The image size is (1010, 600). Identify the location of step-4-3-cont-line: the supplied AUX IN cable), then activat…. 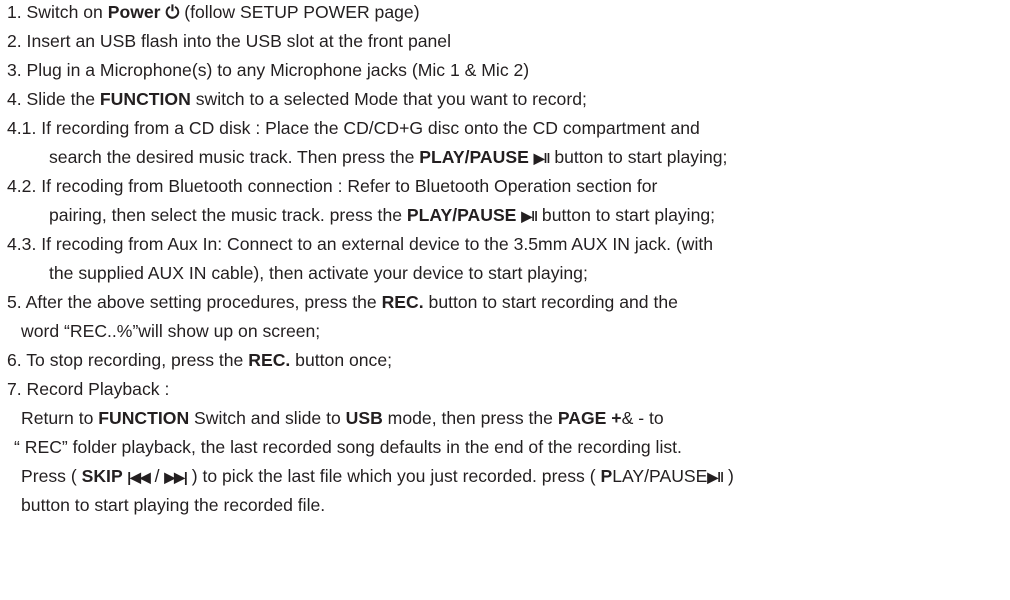
(318, 273).